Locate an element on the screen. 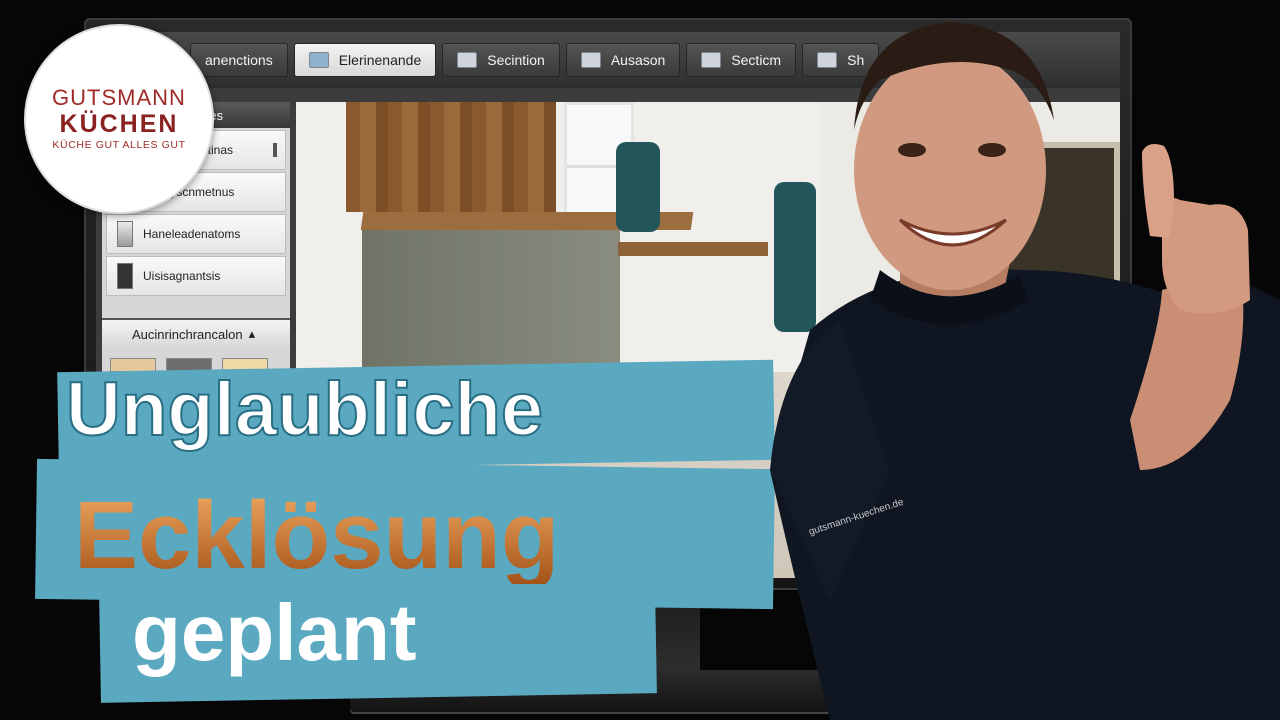 This screenshot has width=1280, height=720. building-icon is located at coordinates (590, 60).